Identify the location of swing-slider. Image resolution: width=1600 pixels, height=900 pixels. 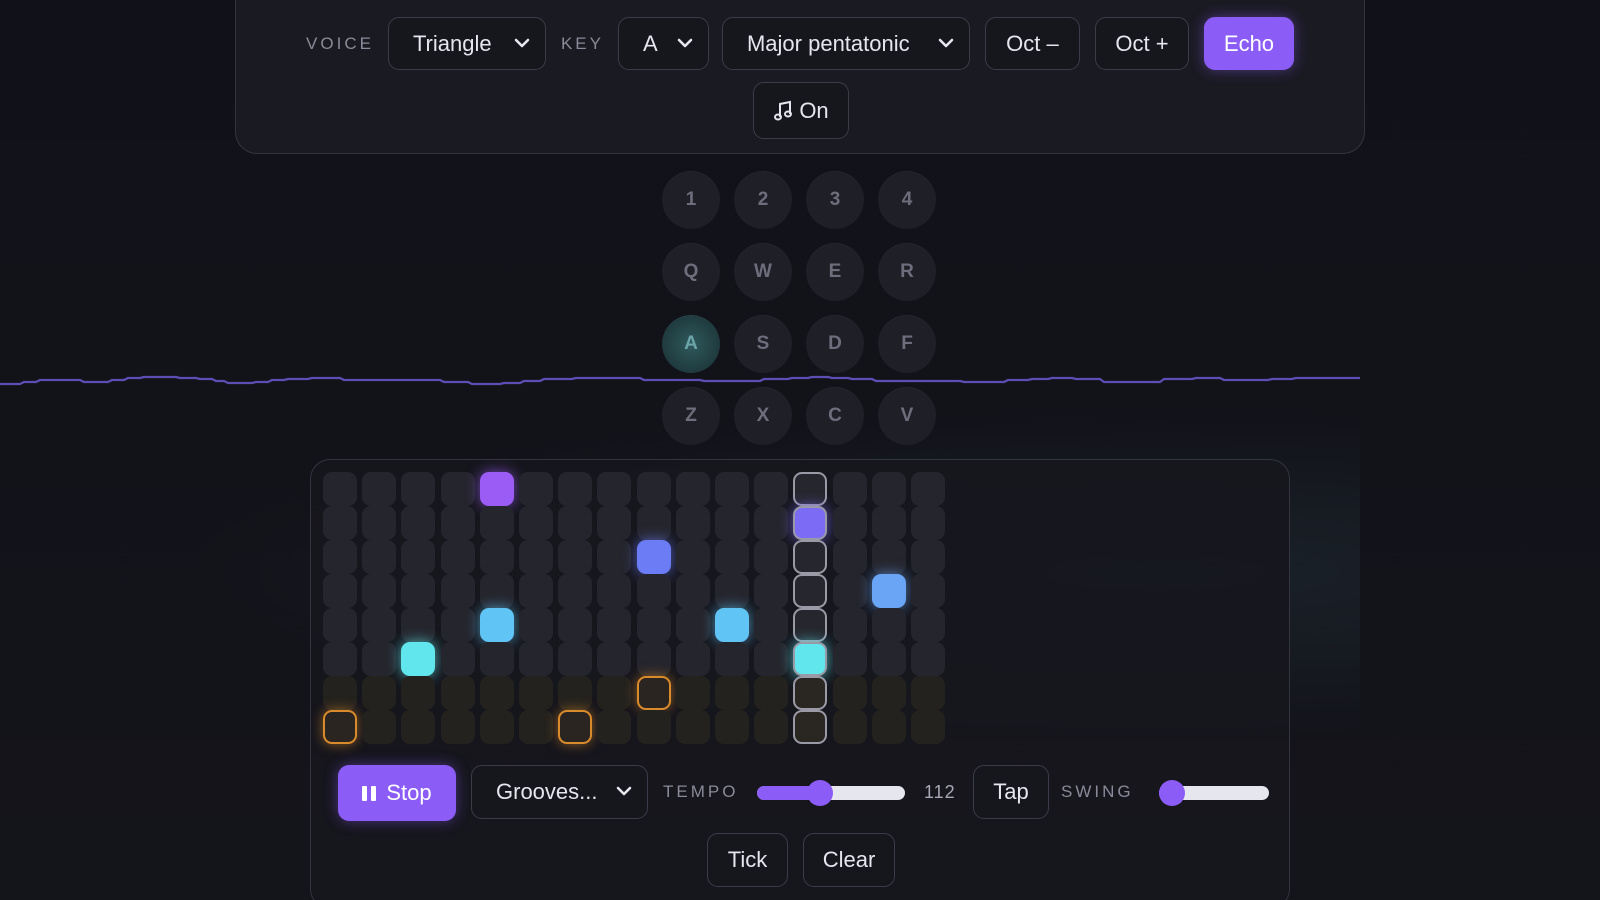
(1214, 793).